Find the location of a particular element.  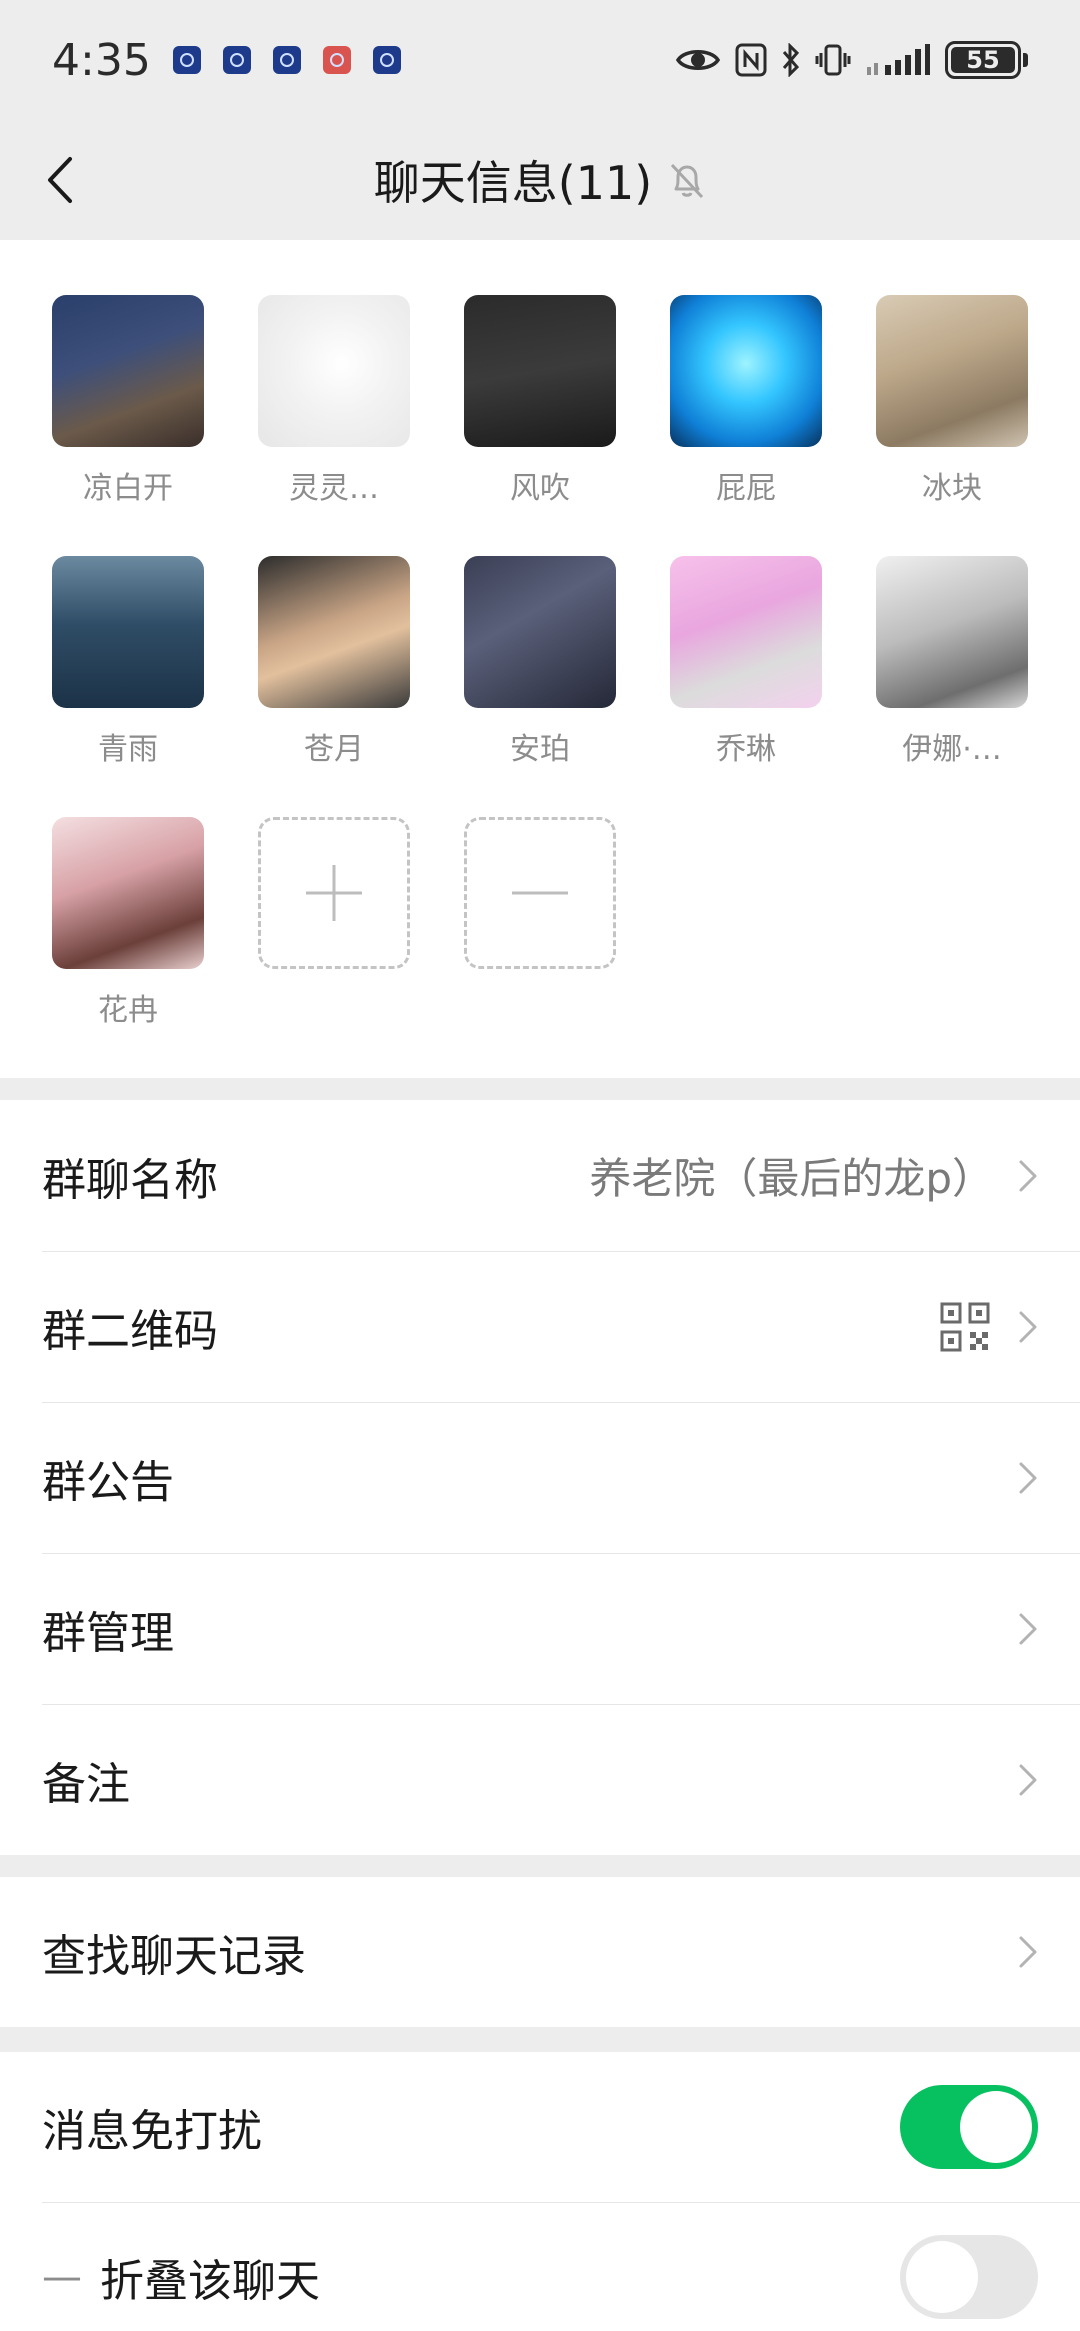

fold-chat-toggle is located at coordinates (969, 2277).